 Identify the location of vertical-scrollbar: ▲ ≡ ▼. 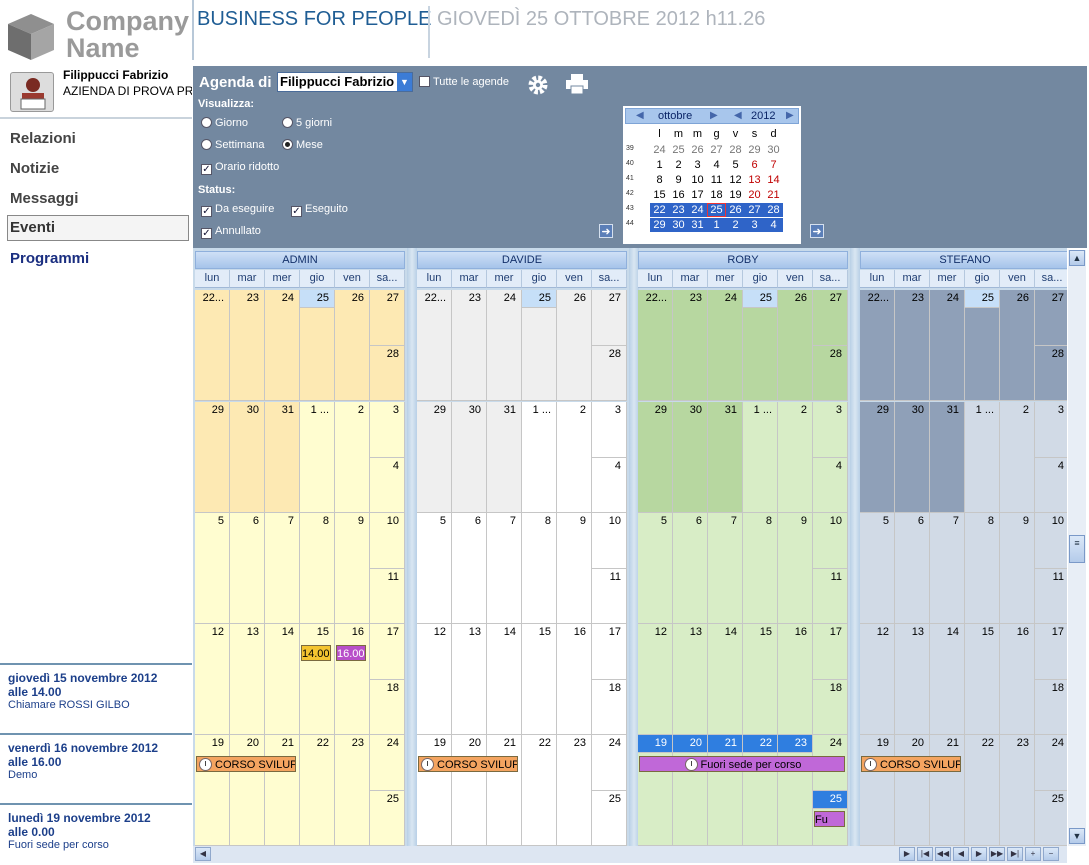
(1077, 548).